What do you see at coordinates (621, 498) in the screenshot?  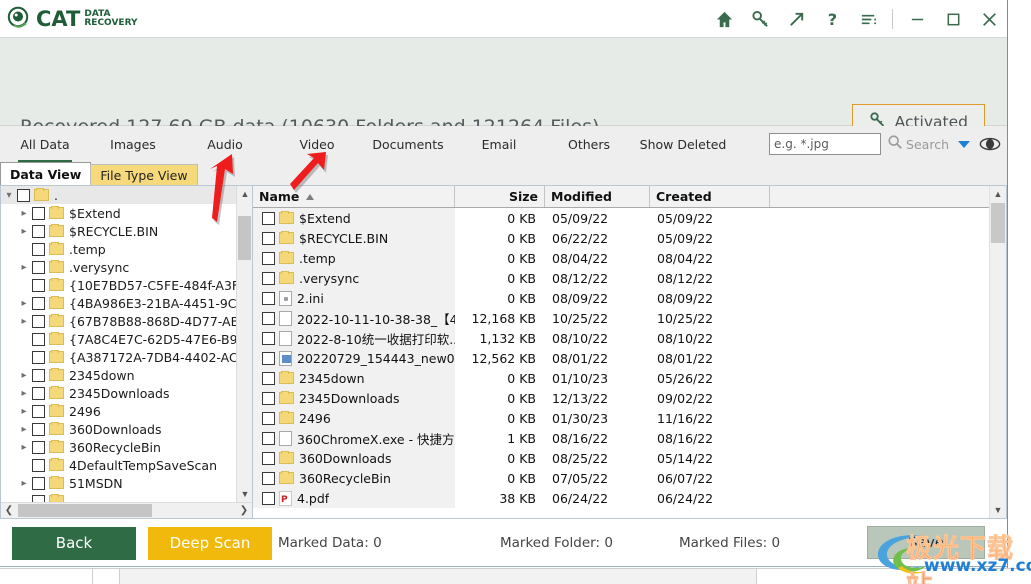 I see `table-row: 4.pdf 38 KB 06/24/22 06/24/22` at bounding box center [621, 498].